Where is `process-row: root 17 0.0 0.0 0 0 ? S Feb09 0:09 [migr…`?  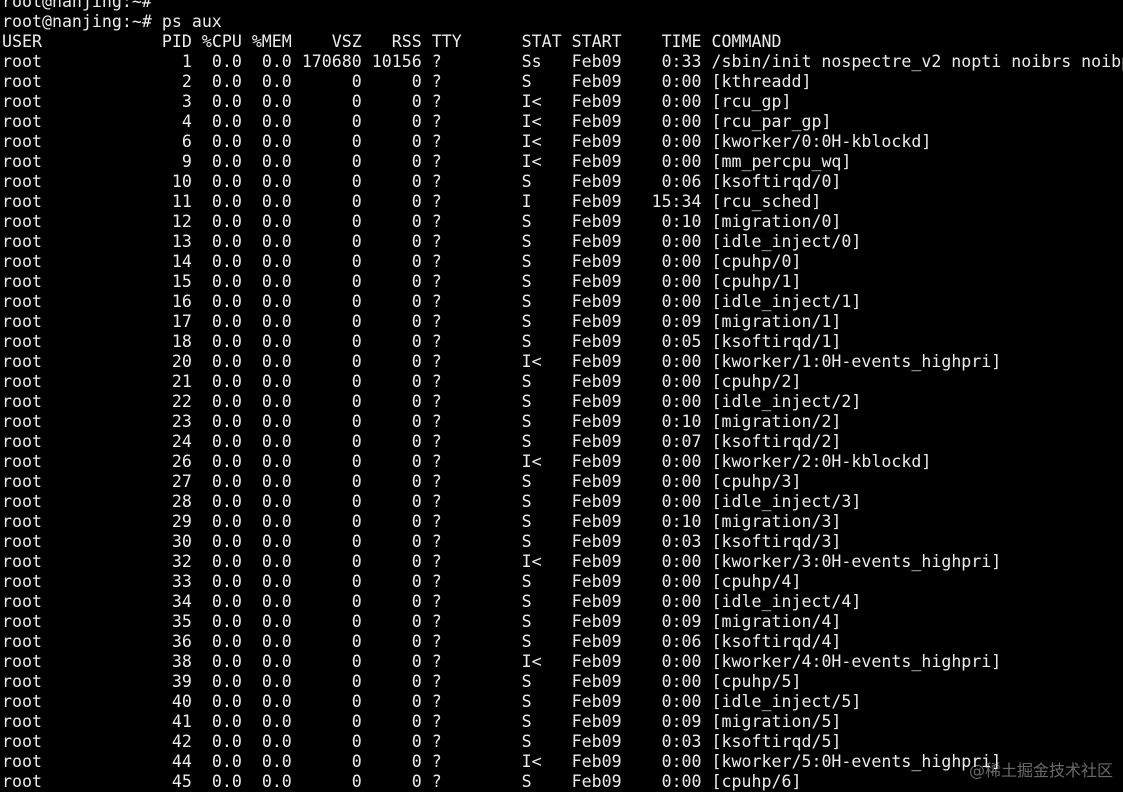
process-row: root 17 0.0 0.0 0 0 ? S Feb09 0:09 [migr… is located at coordinates (562, 322).